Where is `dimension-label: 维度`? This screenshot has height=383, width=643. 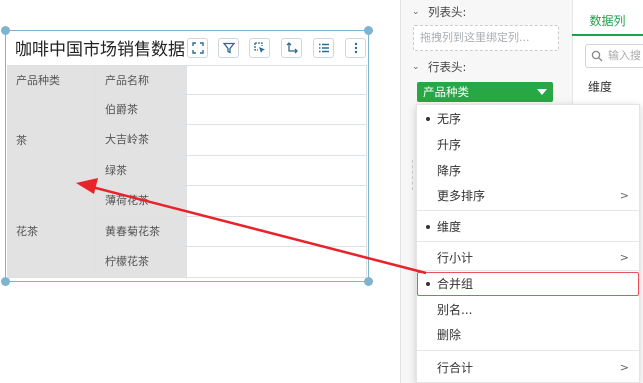 dimension-label: 维度 is located at coordinates (600, 87).